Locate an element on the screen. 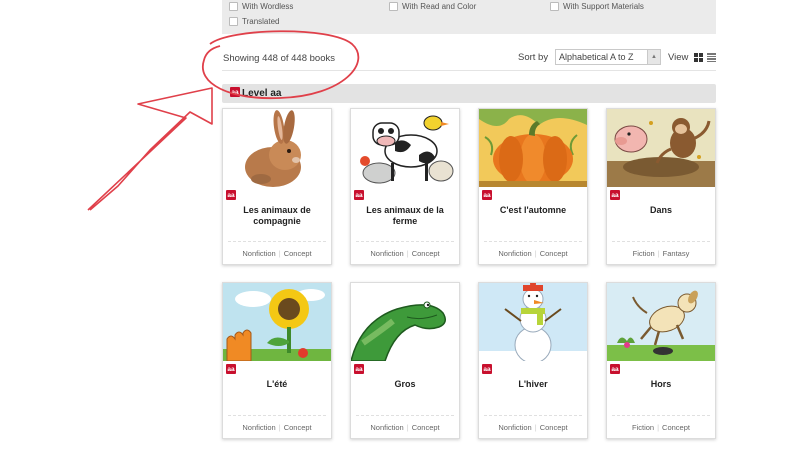  annotation-arrow is located at coordinates (150, 149).